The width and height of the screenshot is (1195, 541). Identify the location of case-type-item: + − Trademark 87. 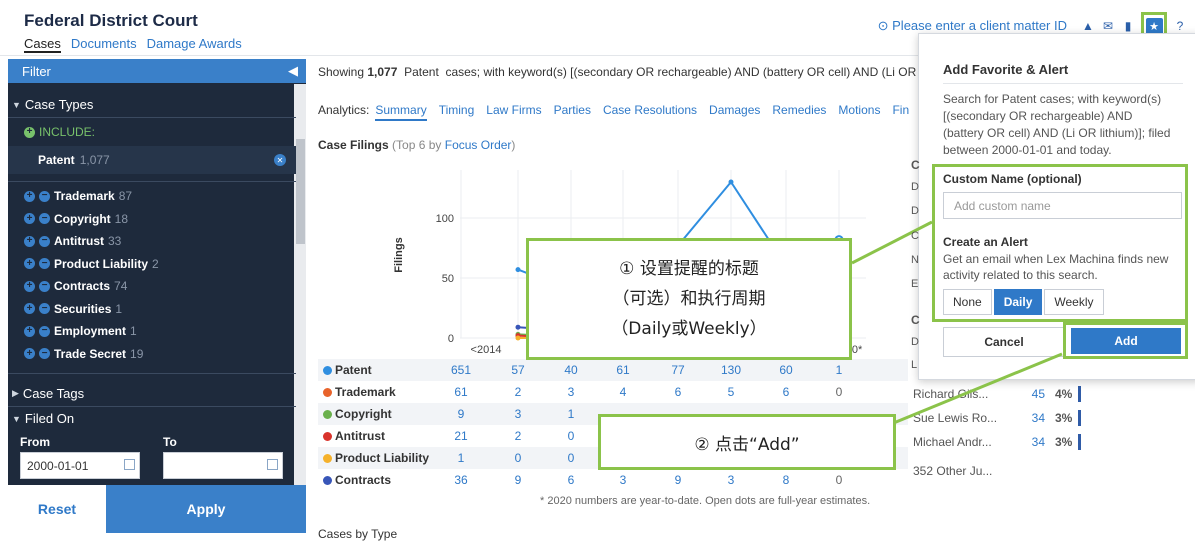
(152, 196).